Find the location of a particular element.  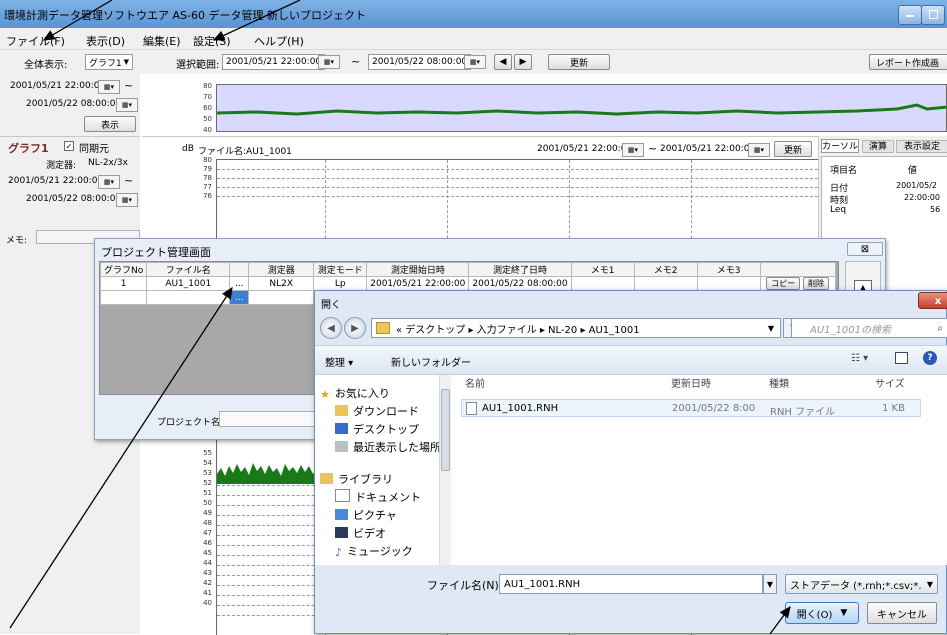

project-close-button: ⊠ is located at coordinates (865, 249).